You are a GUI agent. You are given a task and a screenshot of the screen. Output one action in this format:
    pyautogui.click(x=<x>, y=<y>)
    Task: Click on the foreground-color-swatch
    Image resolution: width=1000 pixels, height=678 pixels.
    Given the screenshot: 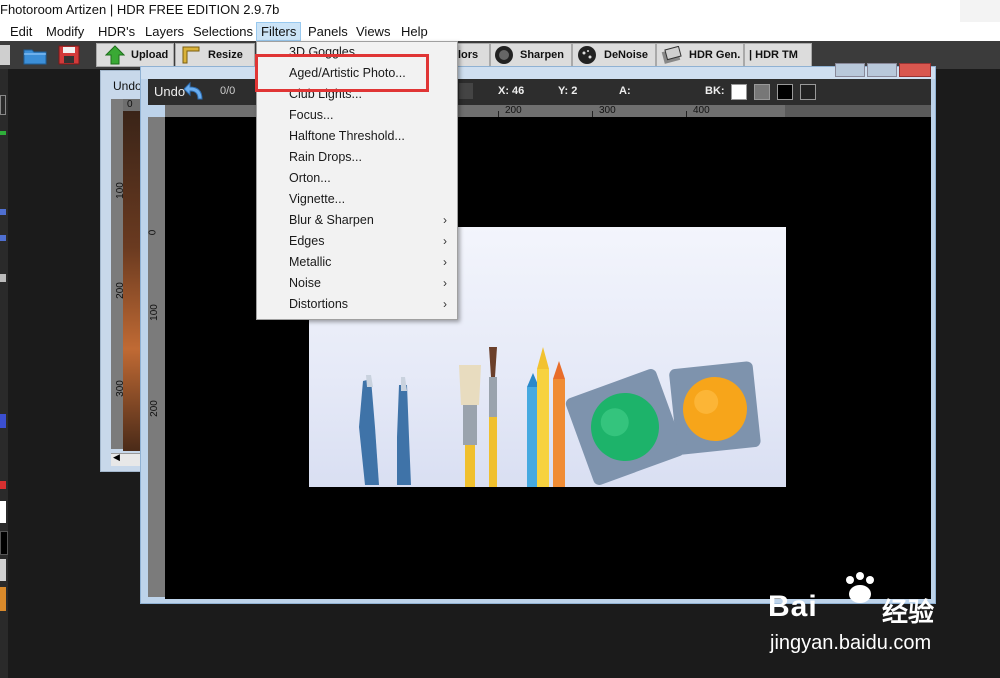 What is the action you would take?
    pyautogui.click(x=3, y=512)
    